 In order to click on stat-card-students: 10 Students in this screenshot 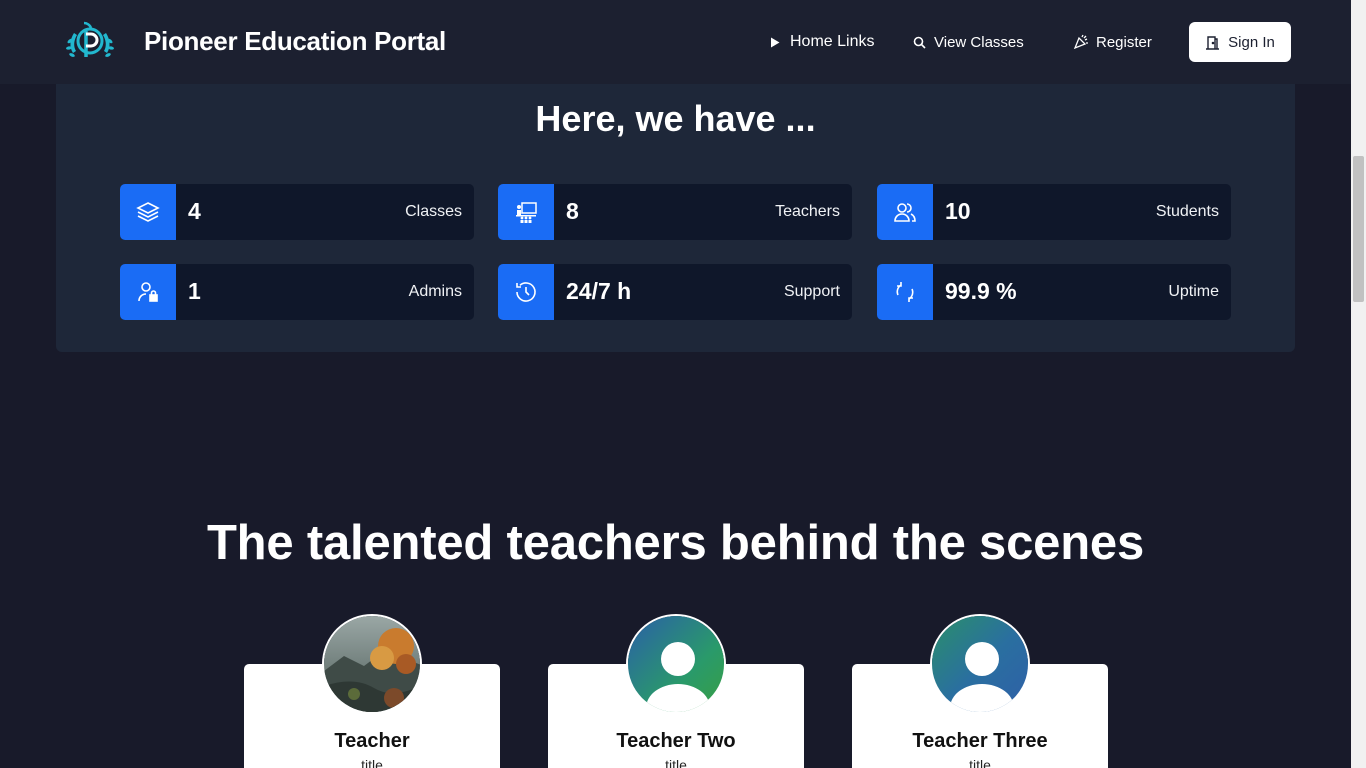, I will do `click(1054, 212)`.